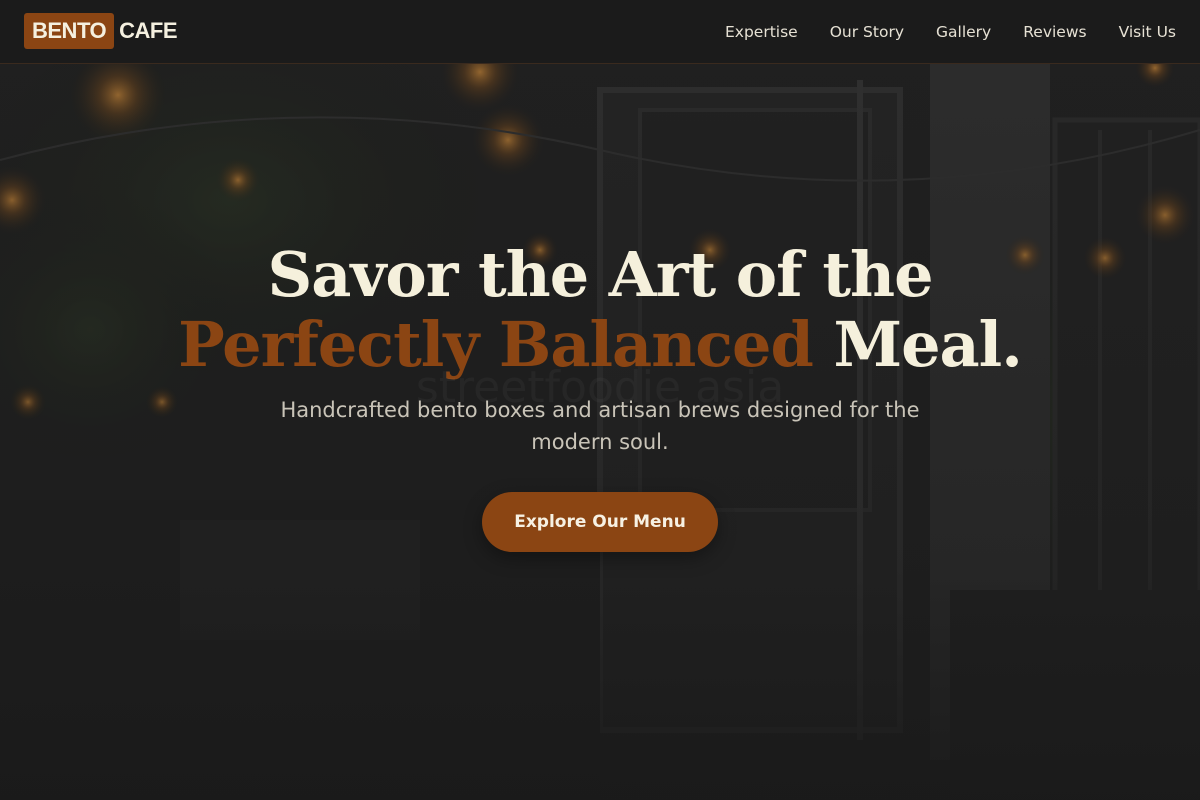  What do you see at coordinates (963, 32) in the screenshot?
I see `nav-link-gallery: Gallery` at bounding box center [963, 32].